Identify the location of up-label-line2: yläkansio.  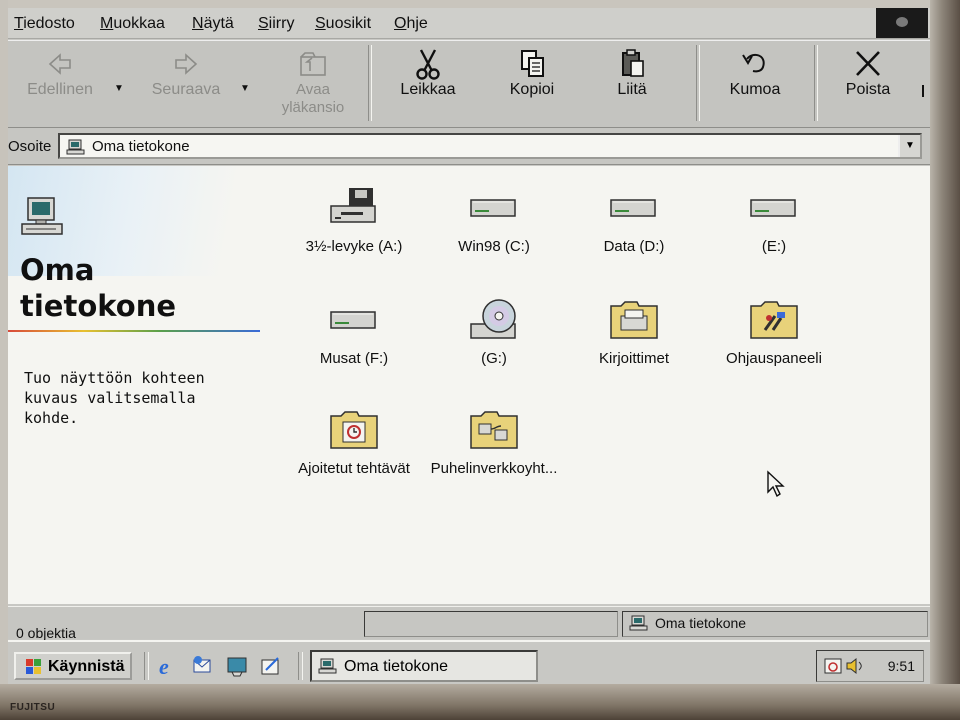
(313, 107).